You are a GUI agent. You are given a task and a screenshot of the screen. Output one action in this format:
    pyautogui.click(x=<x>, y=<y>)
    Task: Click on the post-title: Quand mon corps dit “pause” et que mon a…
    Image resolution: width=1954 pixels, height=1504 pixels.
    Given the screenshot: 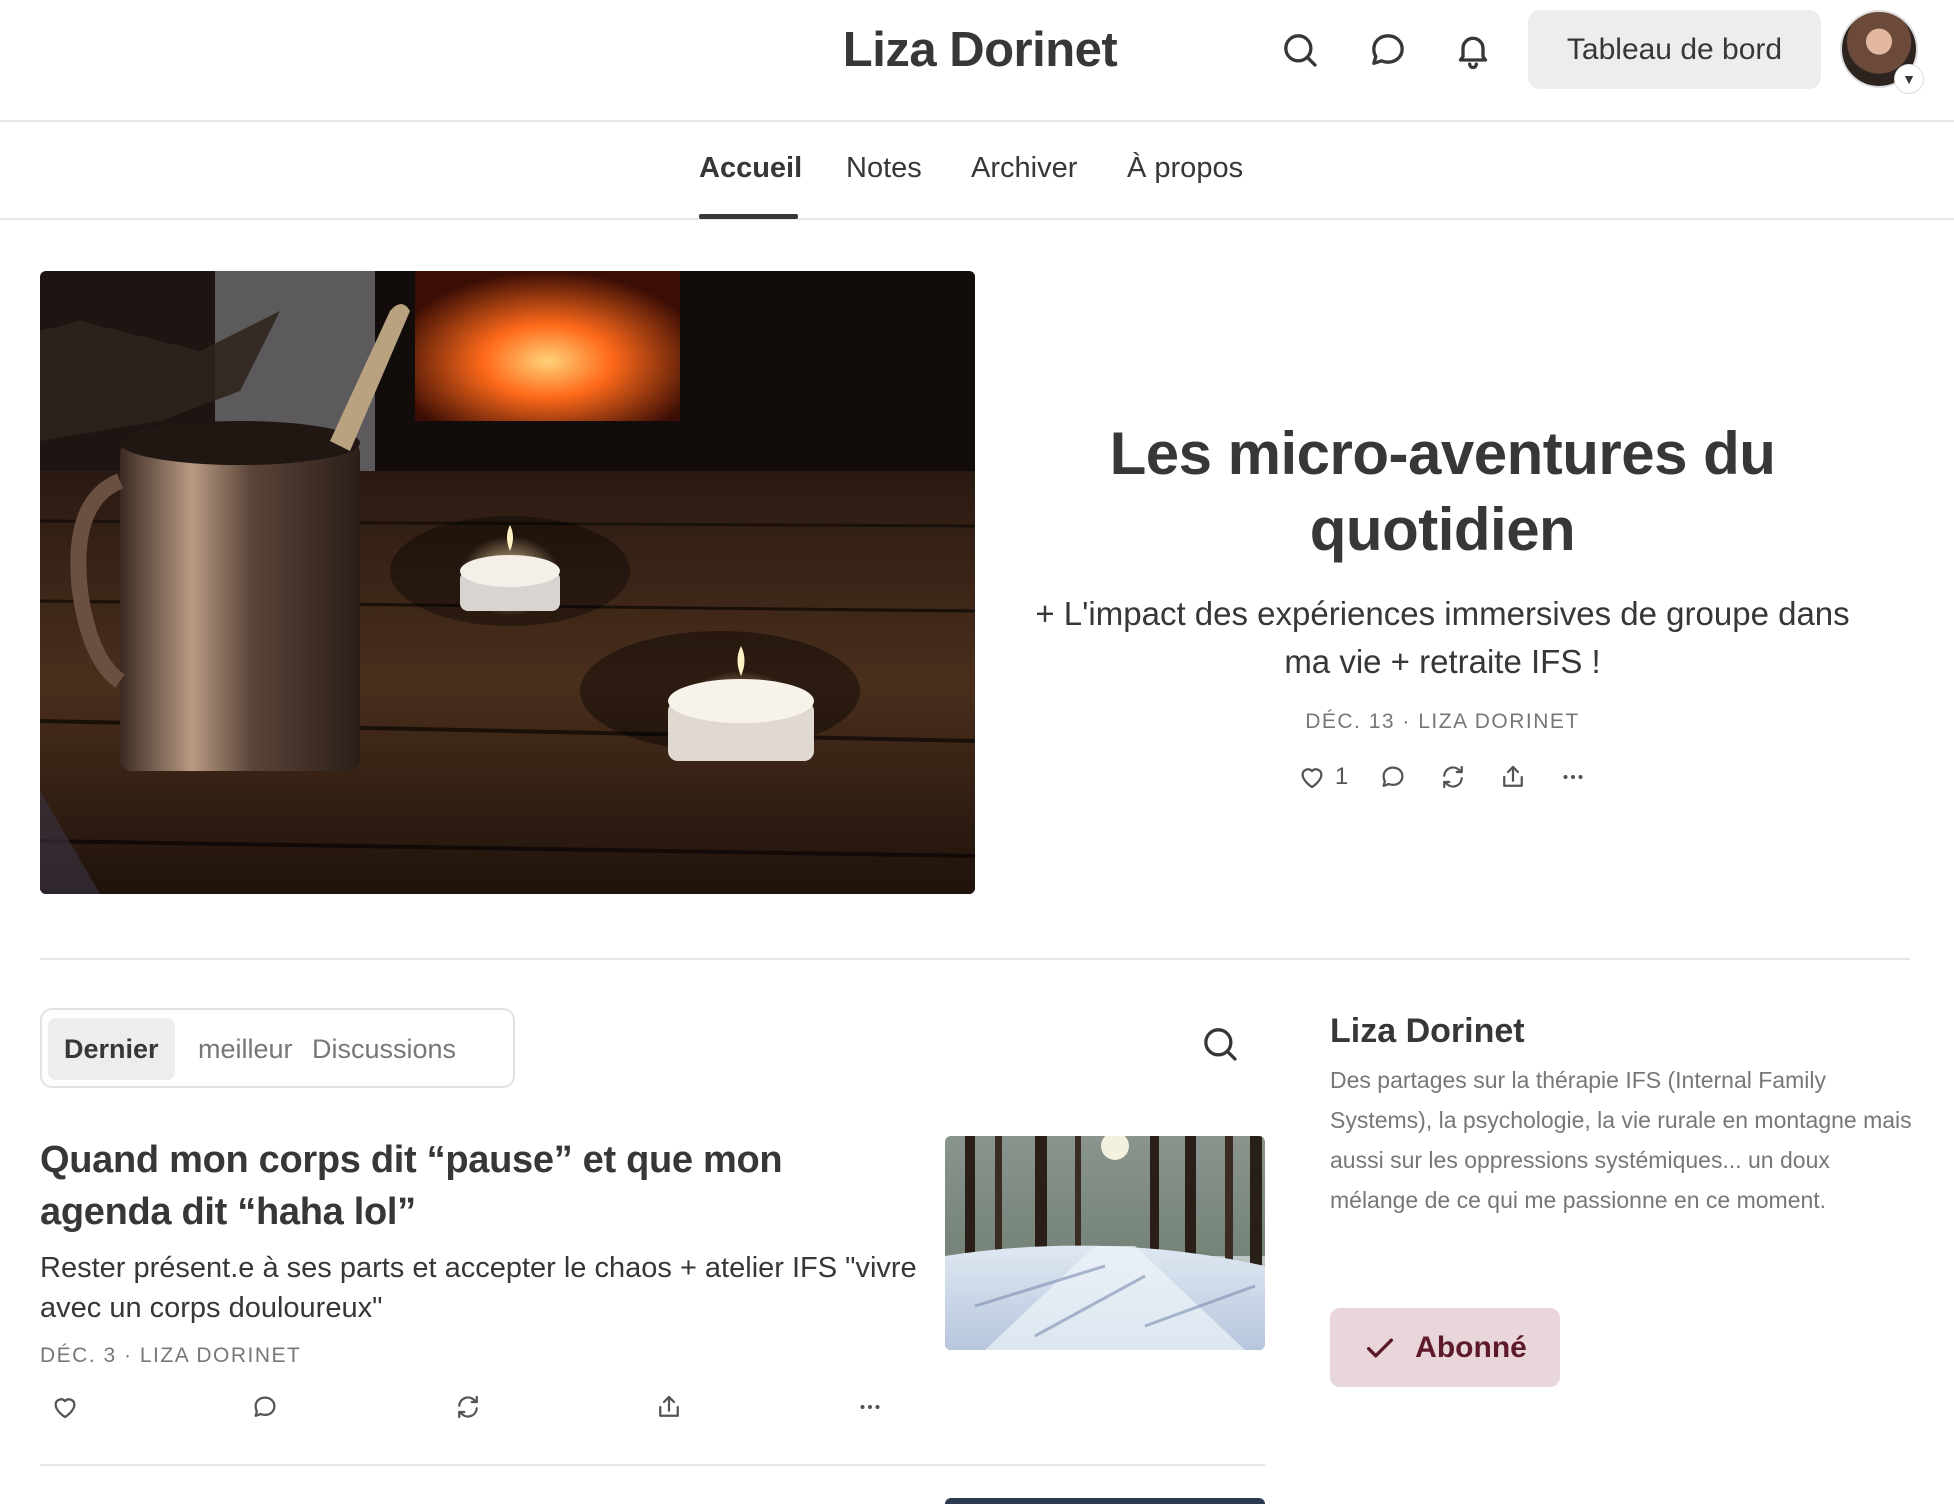 What is the action you would take?
    pyautogui.click(x=470, y=1186)
    